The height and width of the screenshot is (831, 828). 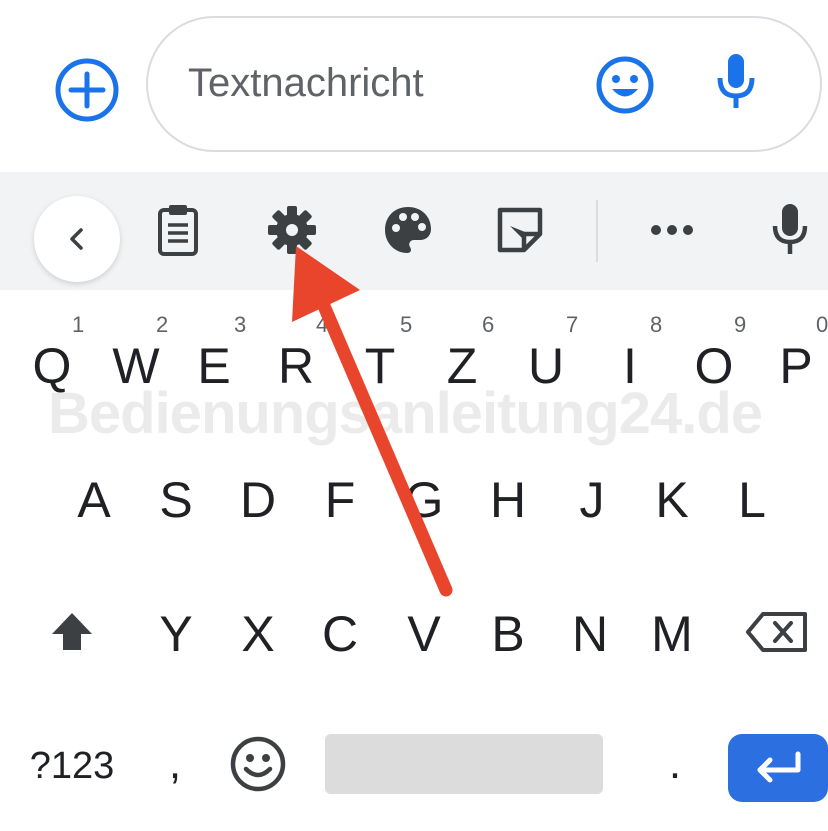 I want to click on key-r: R, so click(x=296, y=366).